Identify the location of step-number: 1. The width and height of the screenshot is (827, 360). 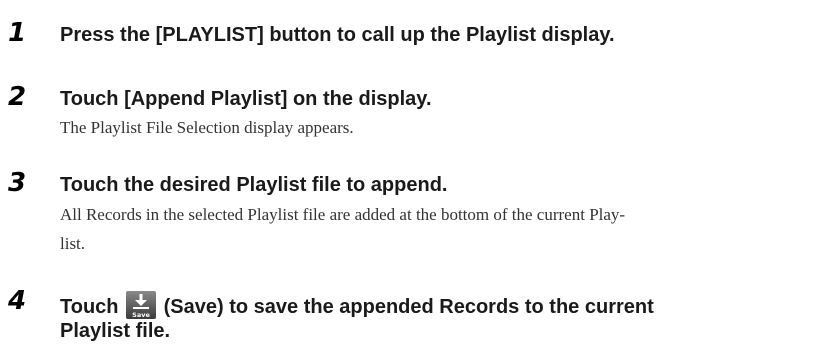
(17, 33).